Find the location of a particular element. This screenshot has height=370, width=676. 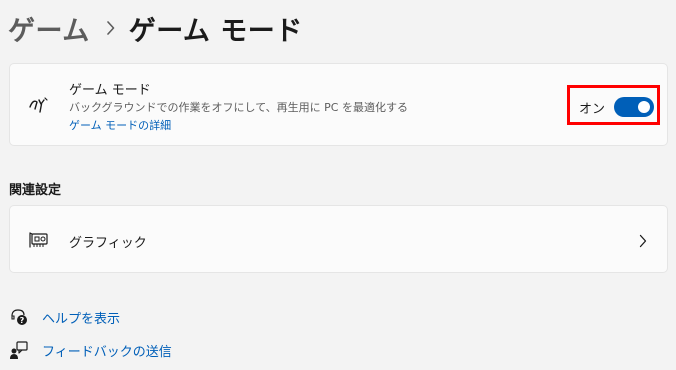

help-link-row: ? ヘルプを表示 is located at coordinates (64, 317).